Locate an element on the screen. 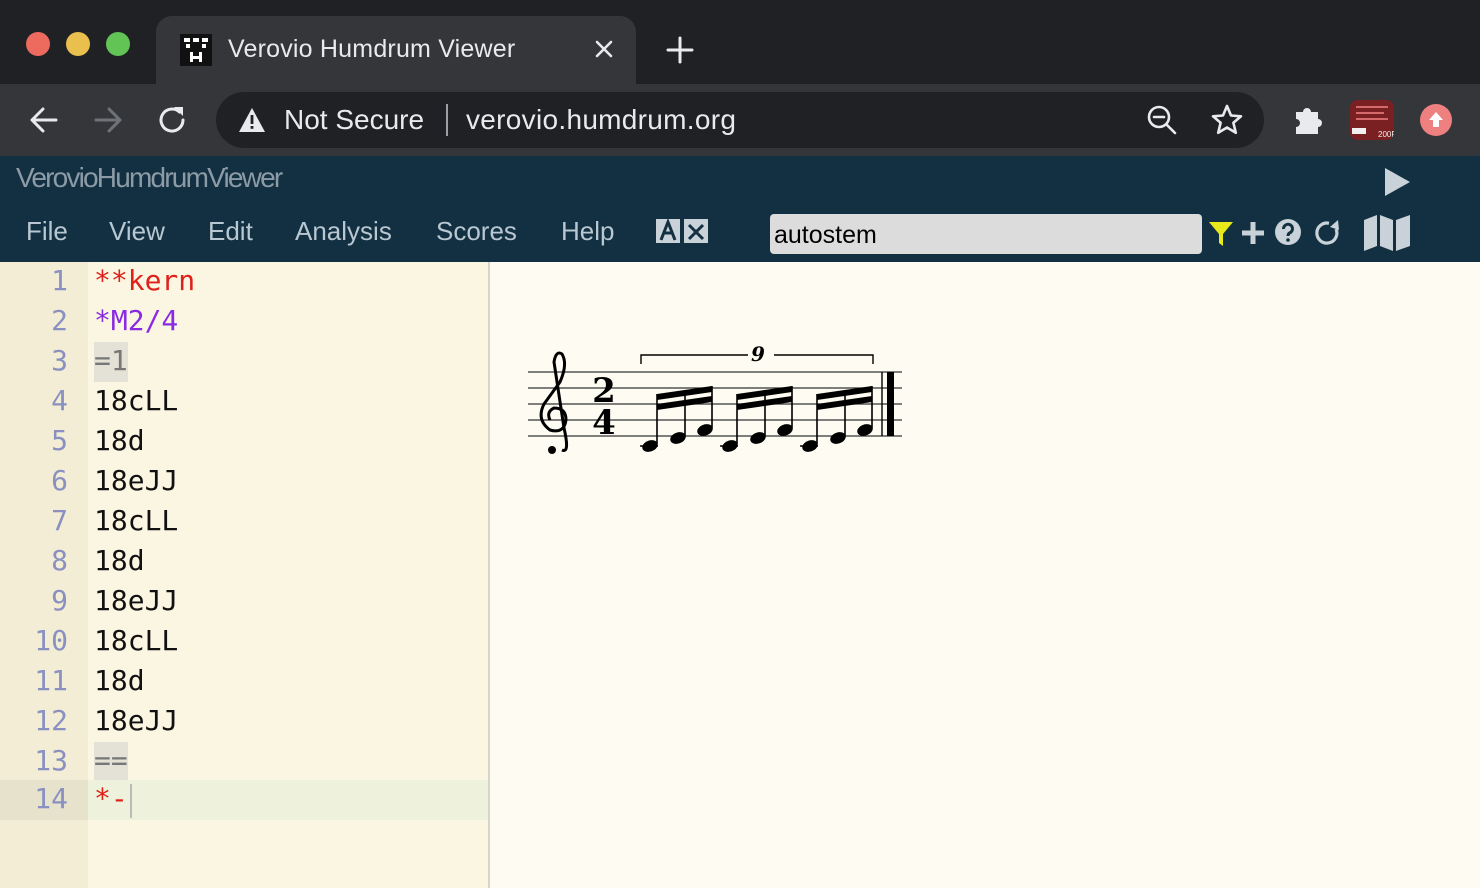 The width and height of the screenshot is (1480, 888). extension-badge-text: 200F is located at coordinates (1386, 134).